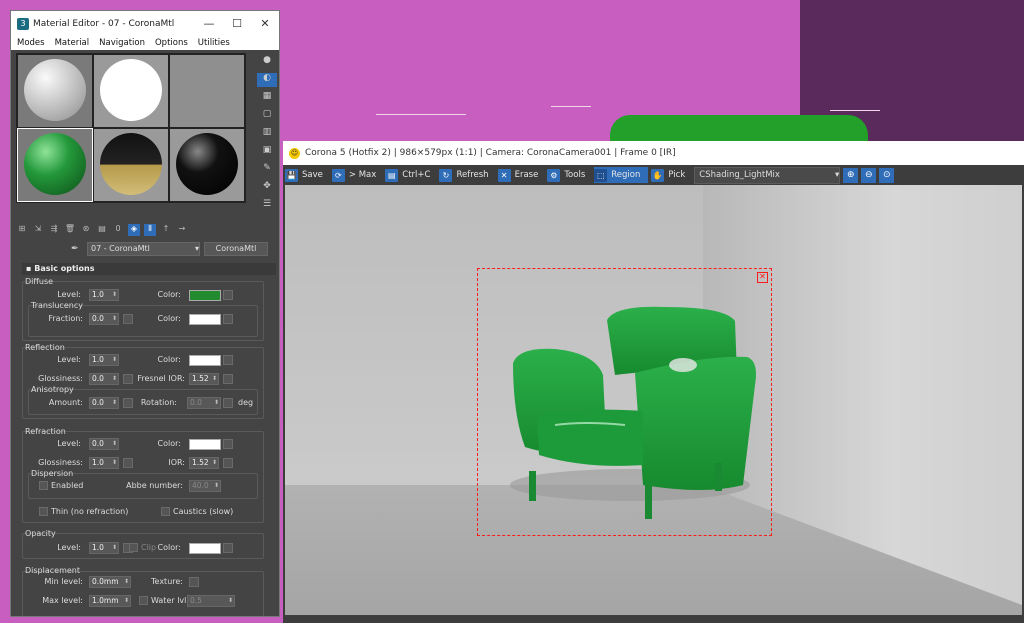  I want to click on region-button: ⬚ Region, so click(621, 175).